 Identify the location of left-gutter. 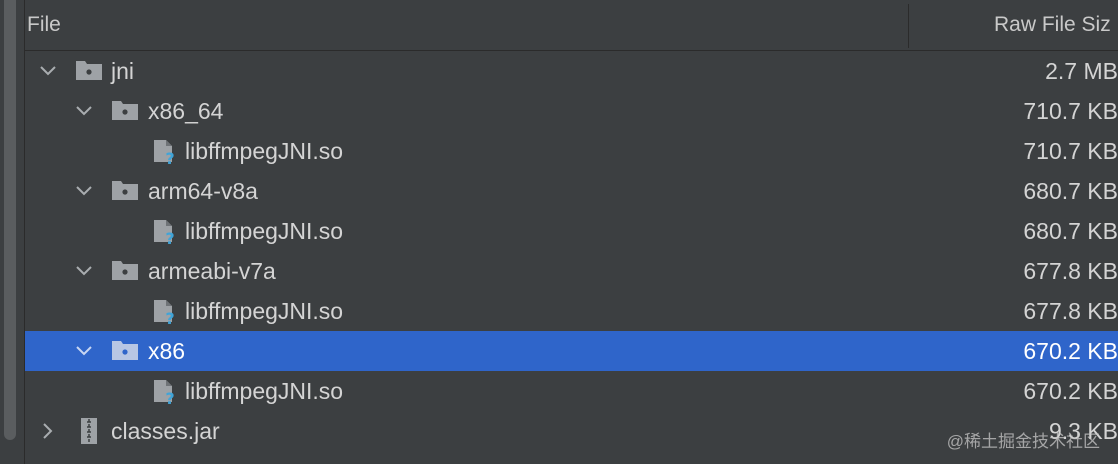
(12, 232).